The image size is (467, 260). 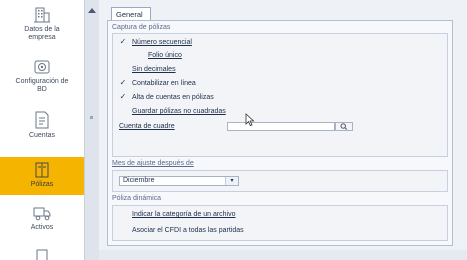 What do you see at coordinates (158, 56) in the screenshot?
I see `option-folio-unico: Folio único` at bounding box center [158, 56].